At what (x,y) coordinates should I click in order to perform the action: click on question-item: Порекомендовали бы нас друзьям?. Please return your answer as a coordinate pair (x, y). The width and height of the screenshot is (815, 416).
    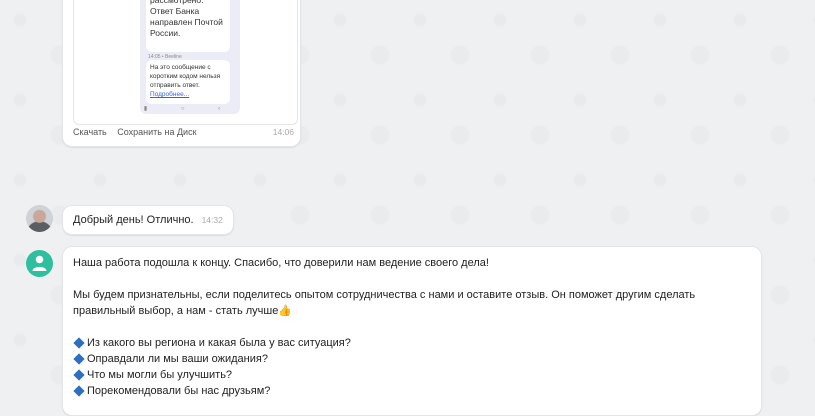
    Looking at the image, I should click on (412, 391).